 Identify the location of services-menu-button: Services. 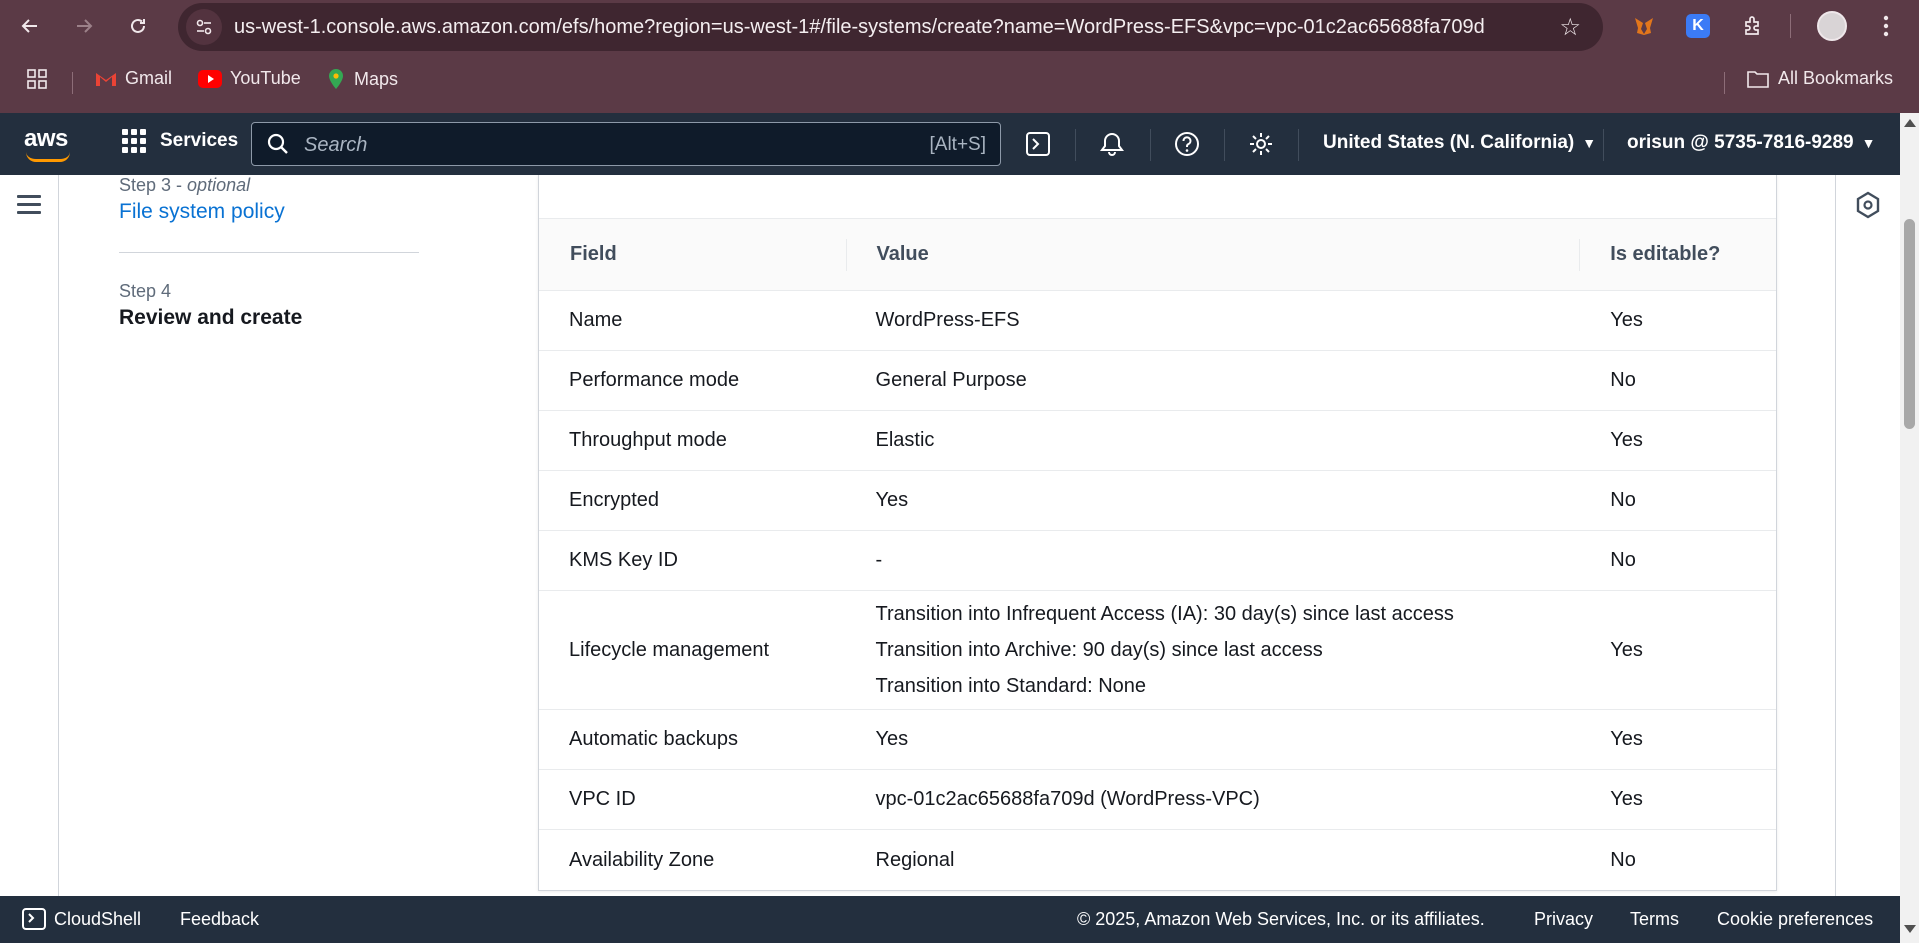
(180, 141).